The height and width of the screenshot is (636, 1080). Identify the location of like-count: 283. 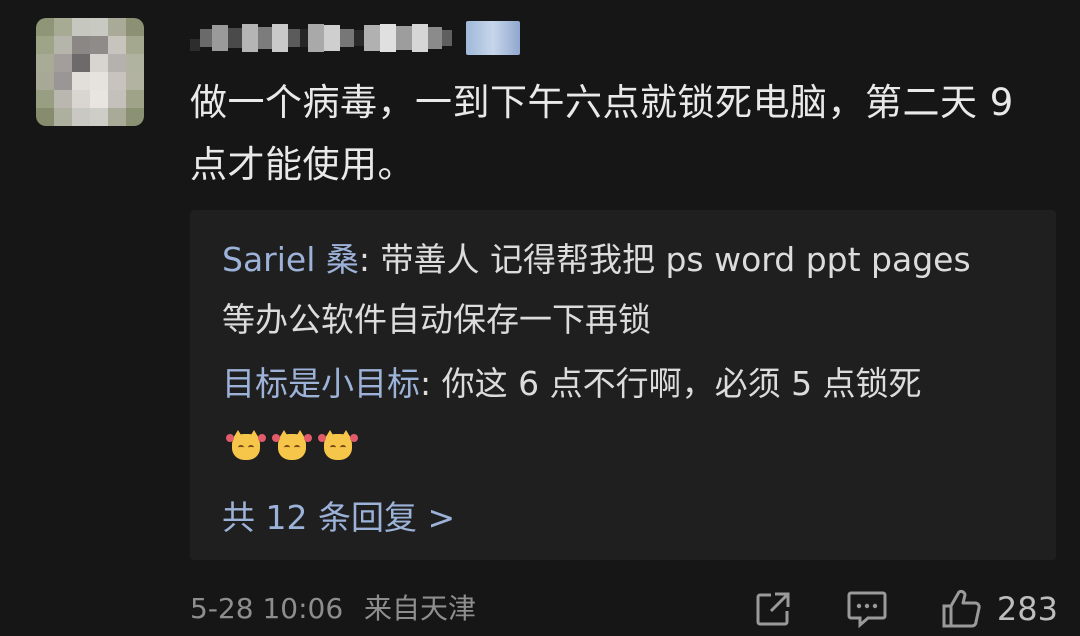
(1027, 609).